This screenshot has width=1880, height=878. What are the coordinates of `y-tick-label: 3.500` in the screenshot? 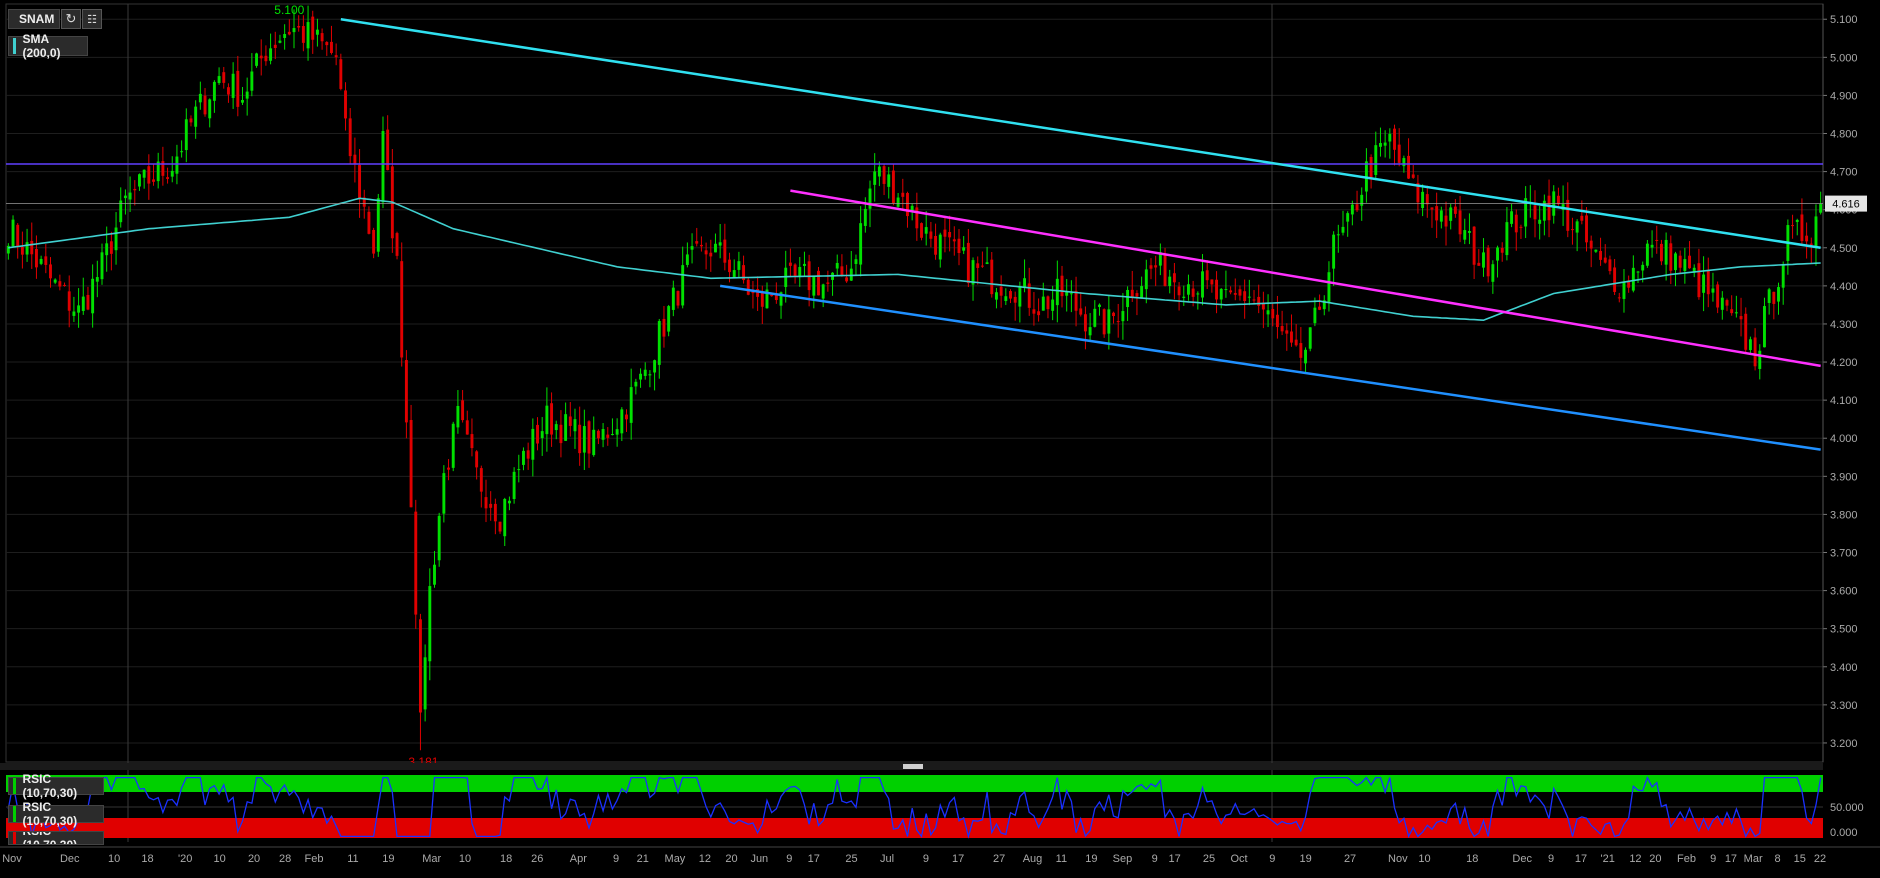 It's located at (1844, 630).